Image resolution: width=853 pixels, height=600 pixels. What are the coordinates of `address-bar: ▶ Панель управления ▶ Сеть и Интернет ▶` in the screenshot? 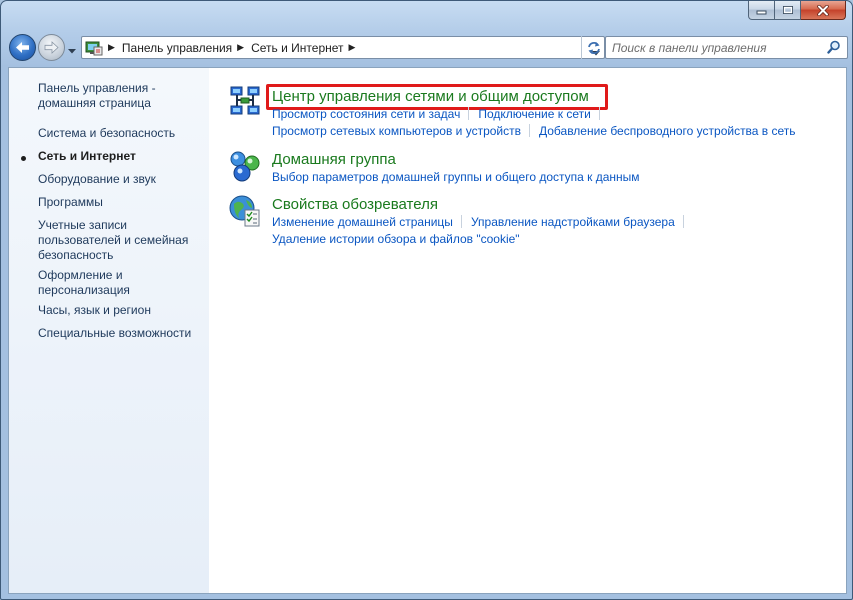 It's located at (343, 47).